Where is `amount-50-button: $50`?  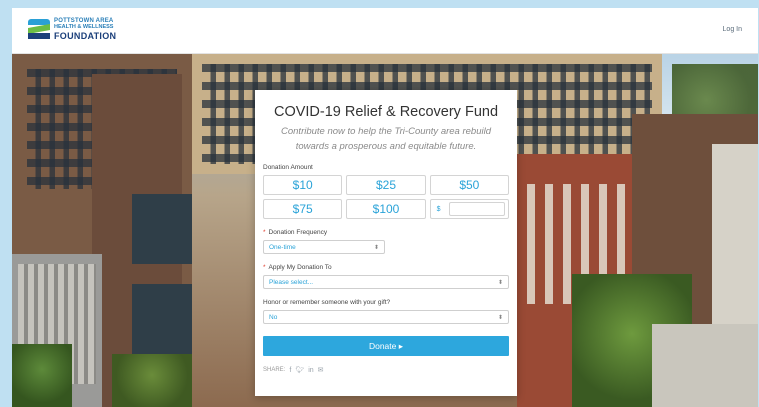 amount-50-button: $50 is located at coordinates (469, 185).